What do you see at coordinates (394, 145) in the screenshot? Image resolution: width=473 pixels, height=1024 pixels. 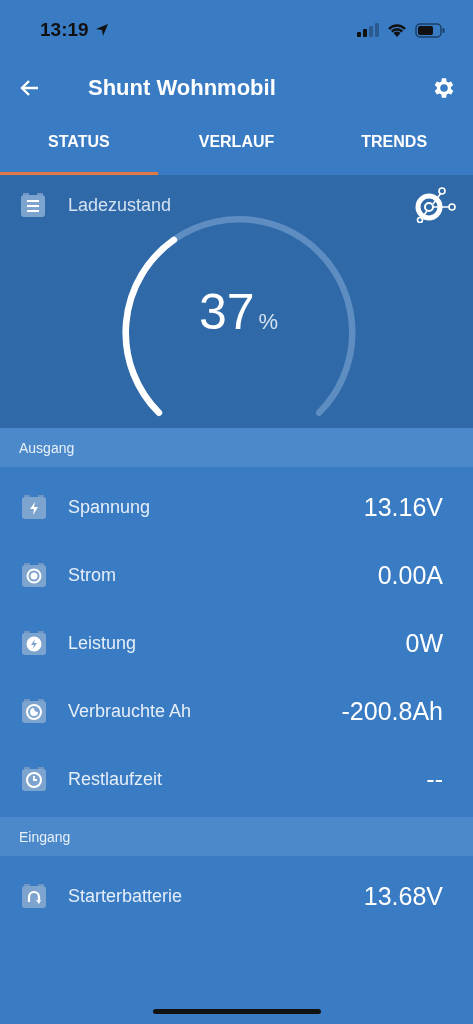 I see `tab: TRENDS` at bounding box center [394, 145].